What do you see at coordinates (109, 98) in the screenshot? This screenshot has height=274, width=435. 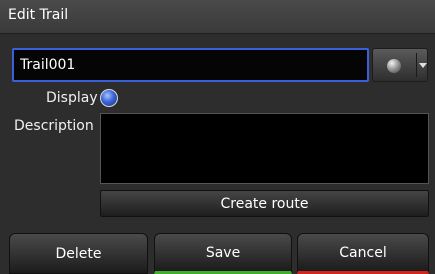 I see `display-radio-button` at bounding box center [109, 98].